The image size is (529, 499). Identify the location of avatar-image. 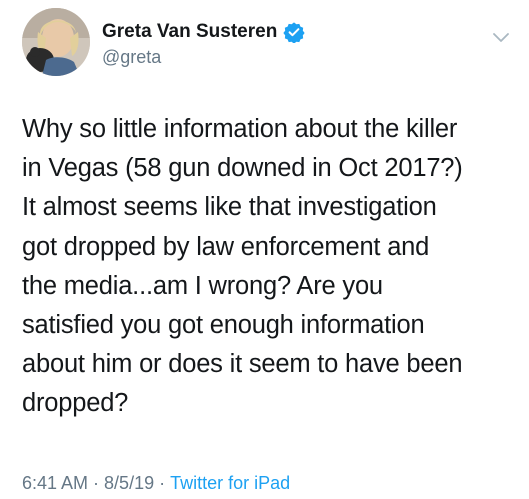
(56, 42).